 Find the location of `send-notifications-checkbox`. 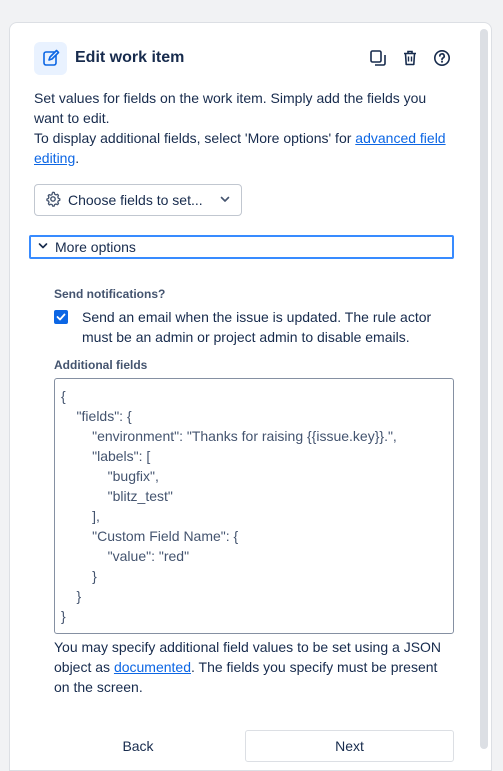

send-notifications-checkbox is located at coordinates (61, 317).